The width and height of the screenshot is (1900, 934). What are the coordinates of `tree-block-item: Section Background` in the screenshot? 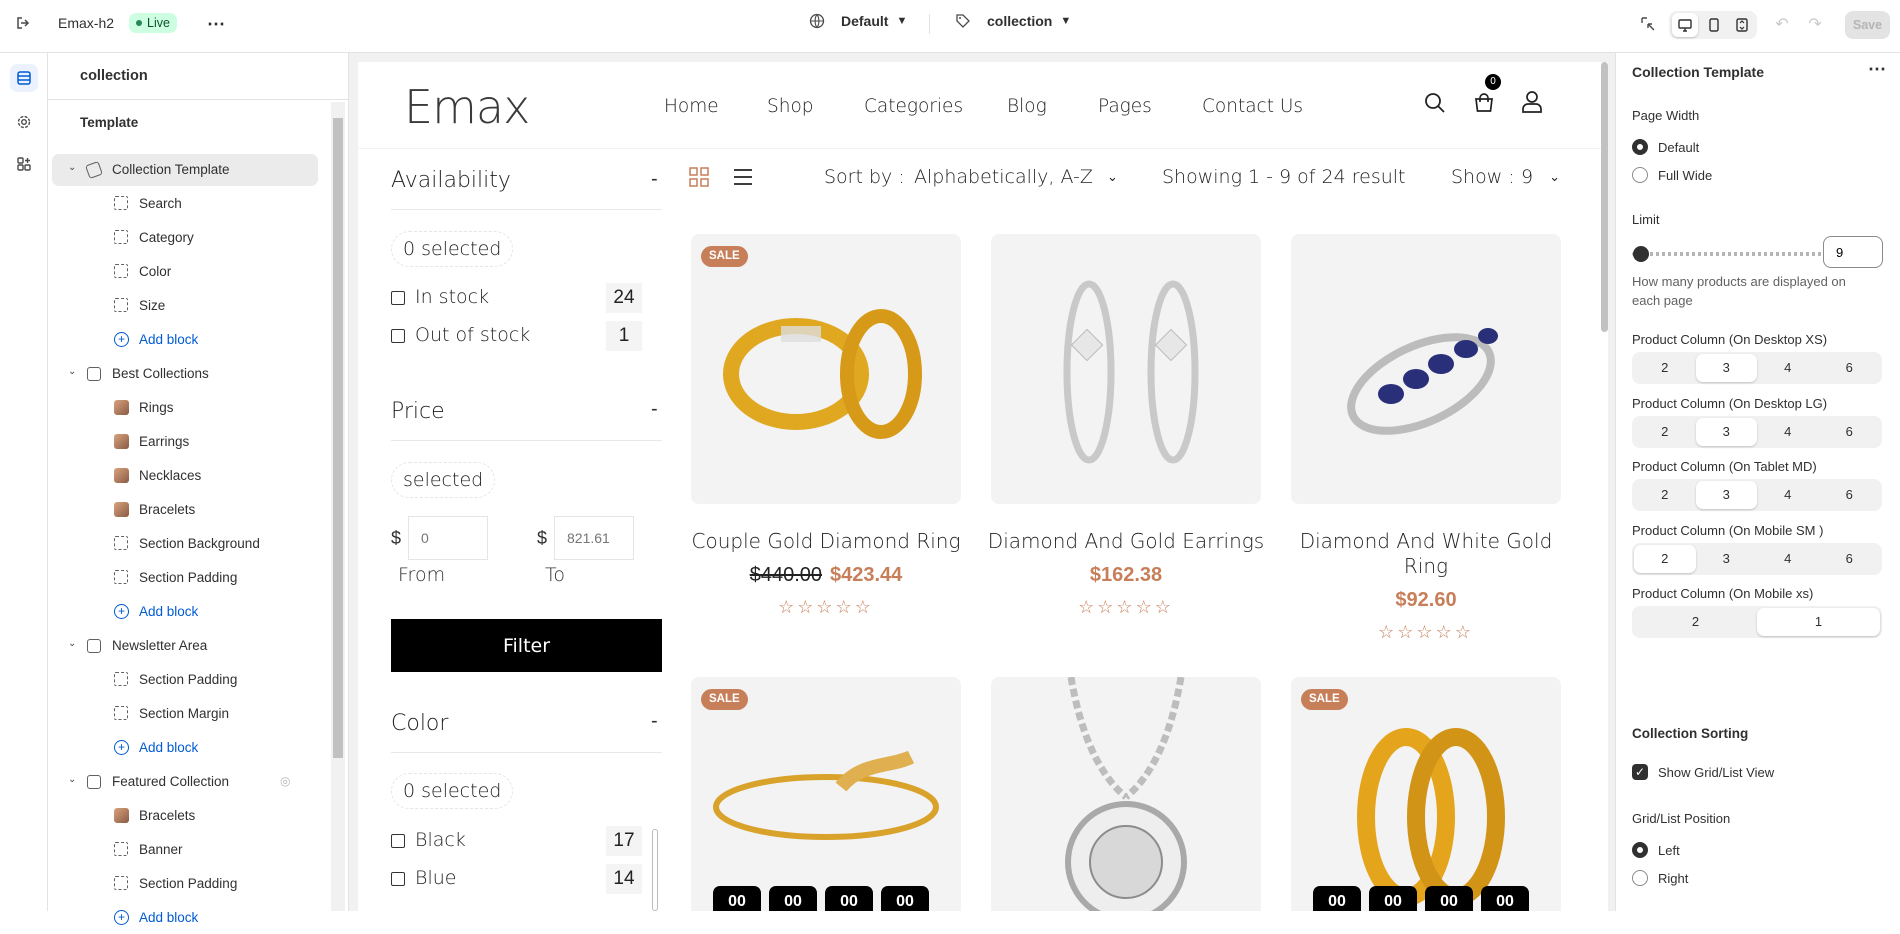 It's located at (208, 544).